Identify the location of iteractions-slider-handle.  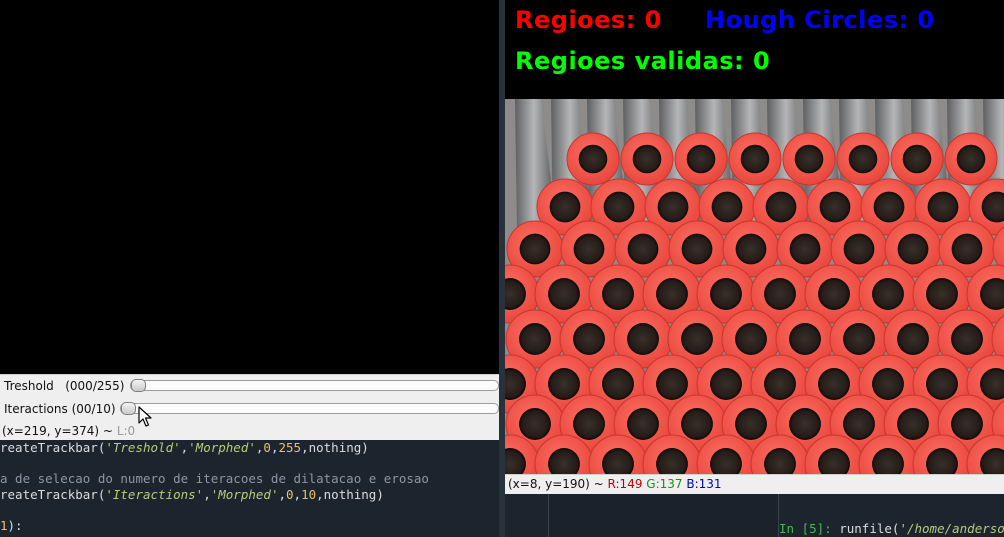
(128, 408).